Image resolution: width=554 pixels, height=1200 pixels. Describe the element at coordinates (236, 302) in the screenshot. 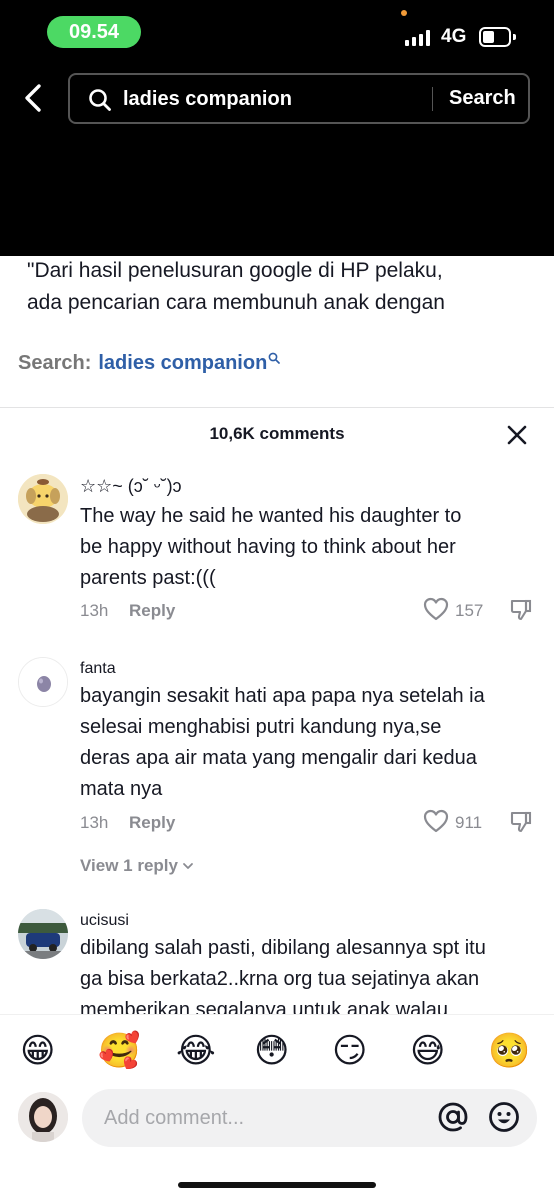

I see `caption-line: ada pencarian cara membunuh anak dengan` at that location.